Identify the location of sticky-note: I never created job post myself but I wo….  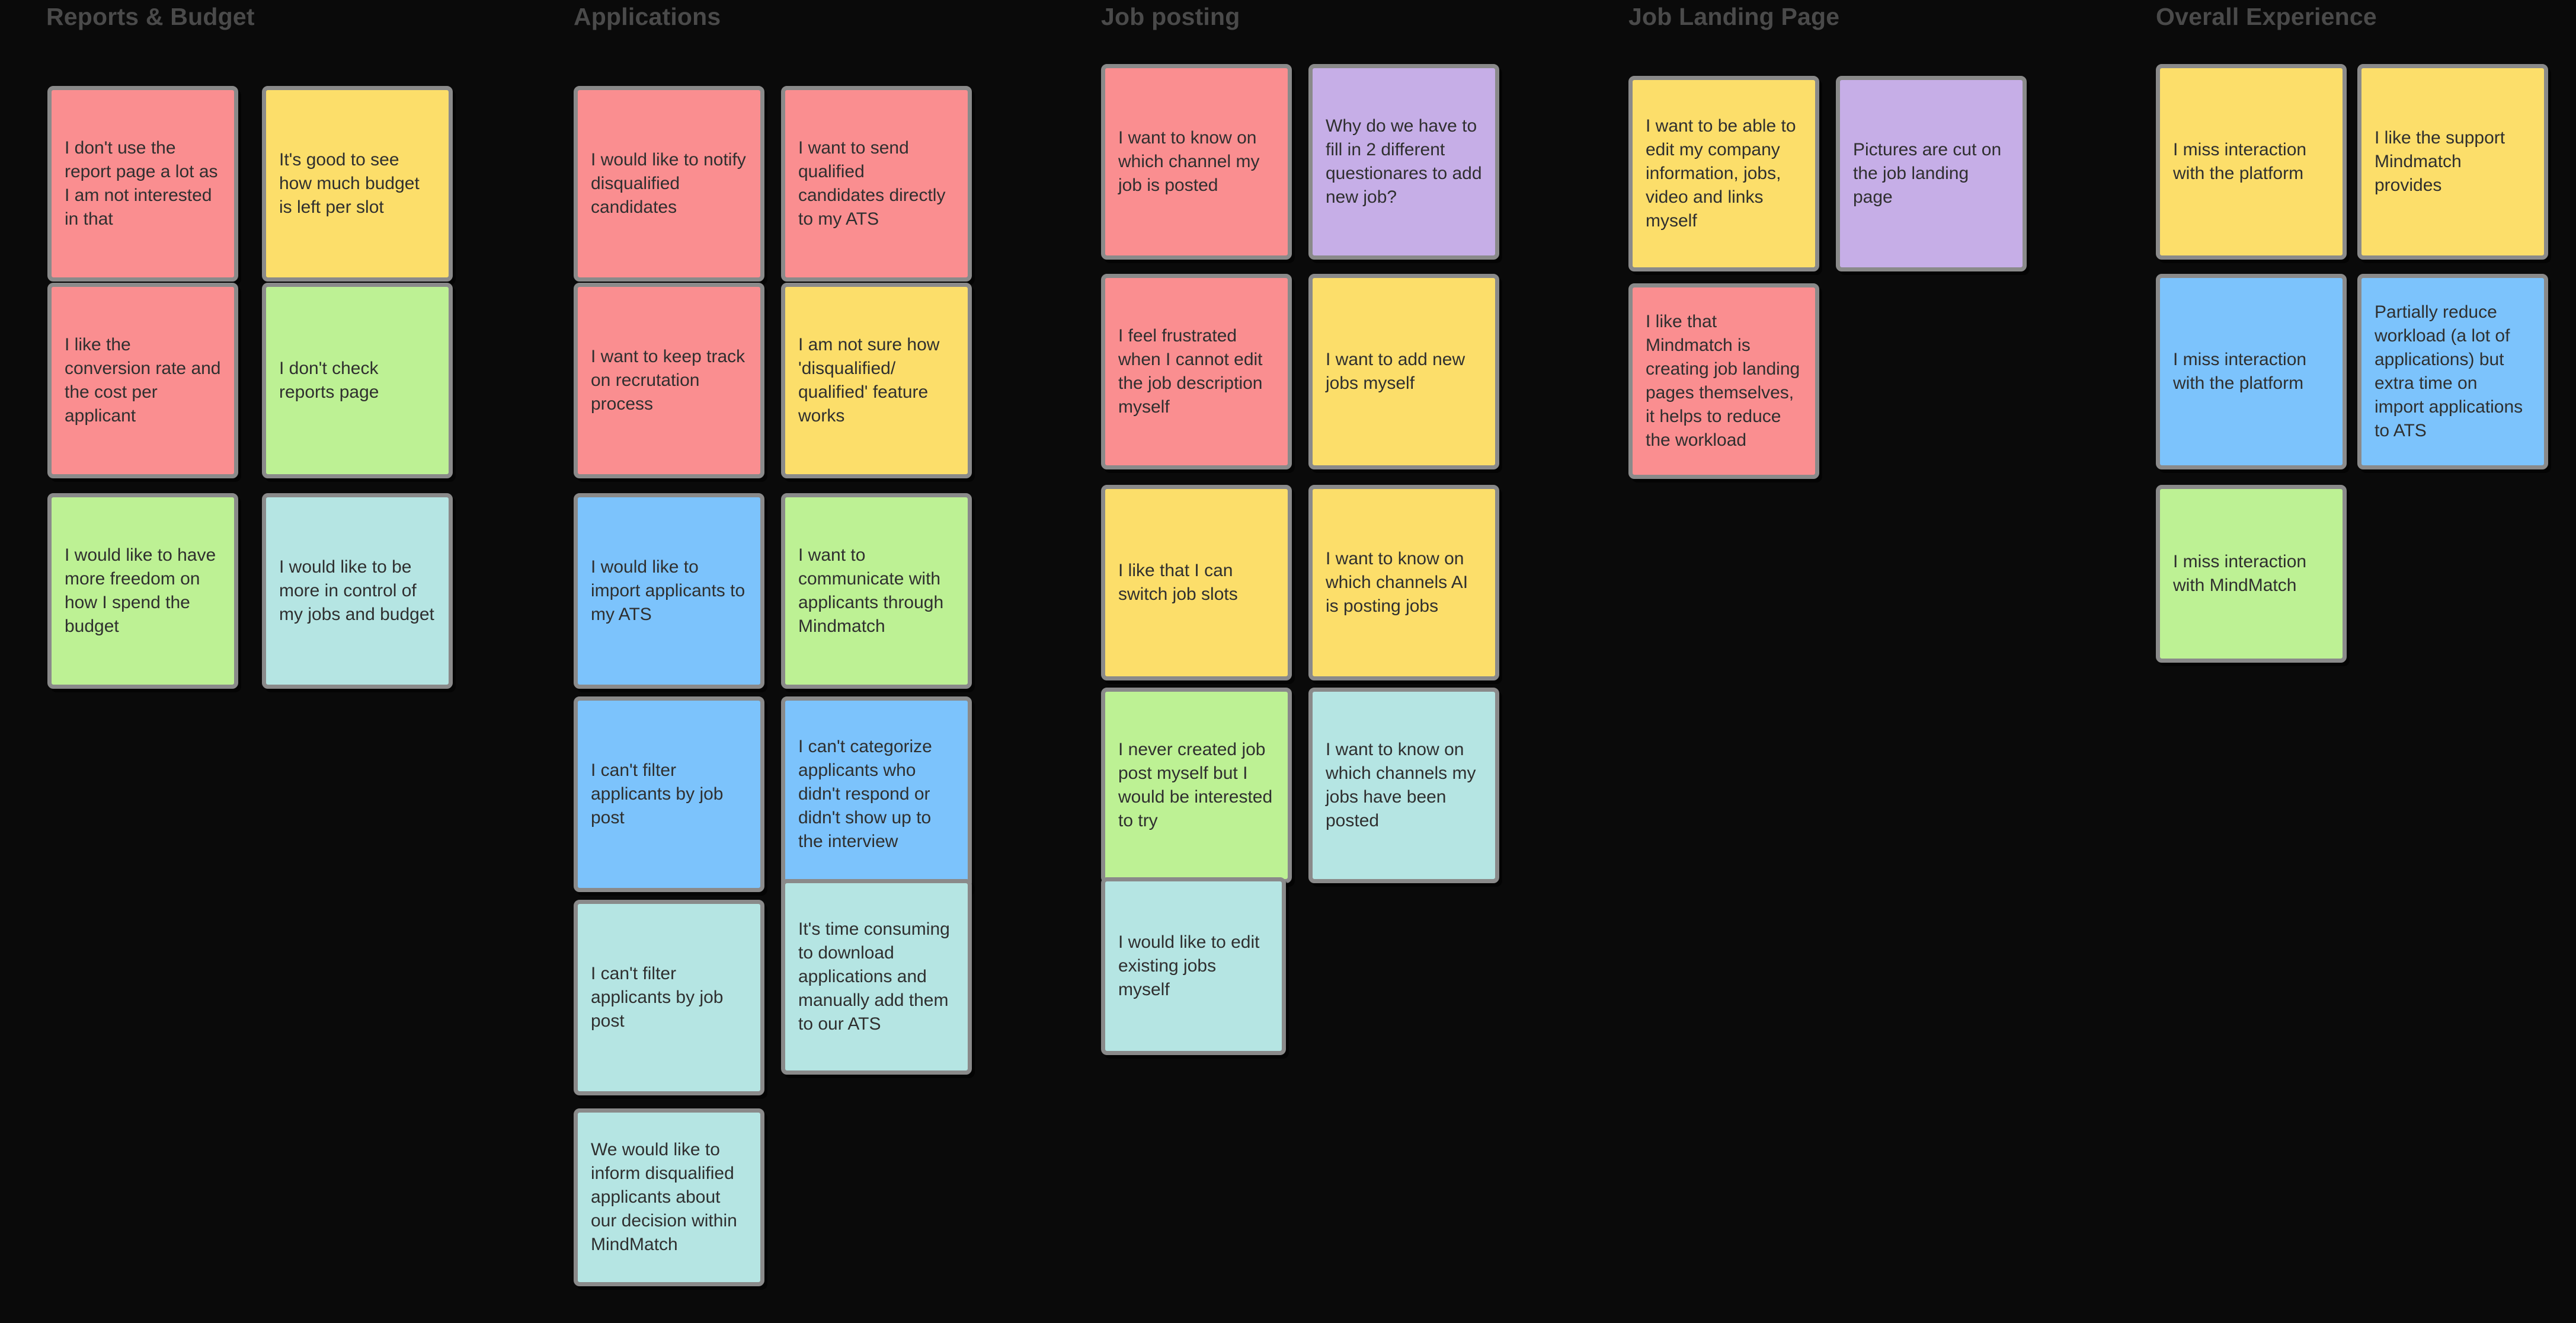
(1196, 786).